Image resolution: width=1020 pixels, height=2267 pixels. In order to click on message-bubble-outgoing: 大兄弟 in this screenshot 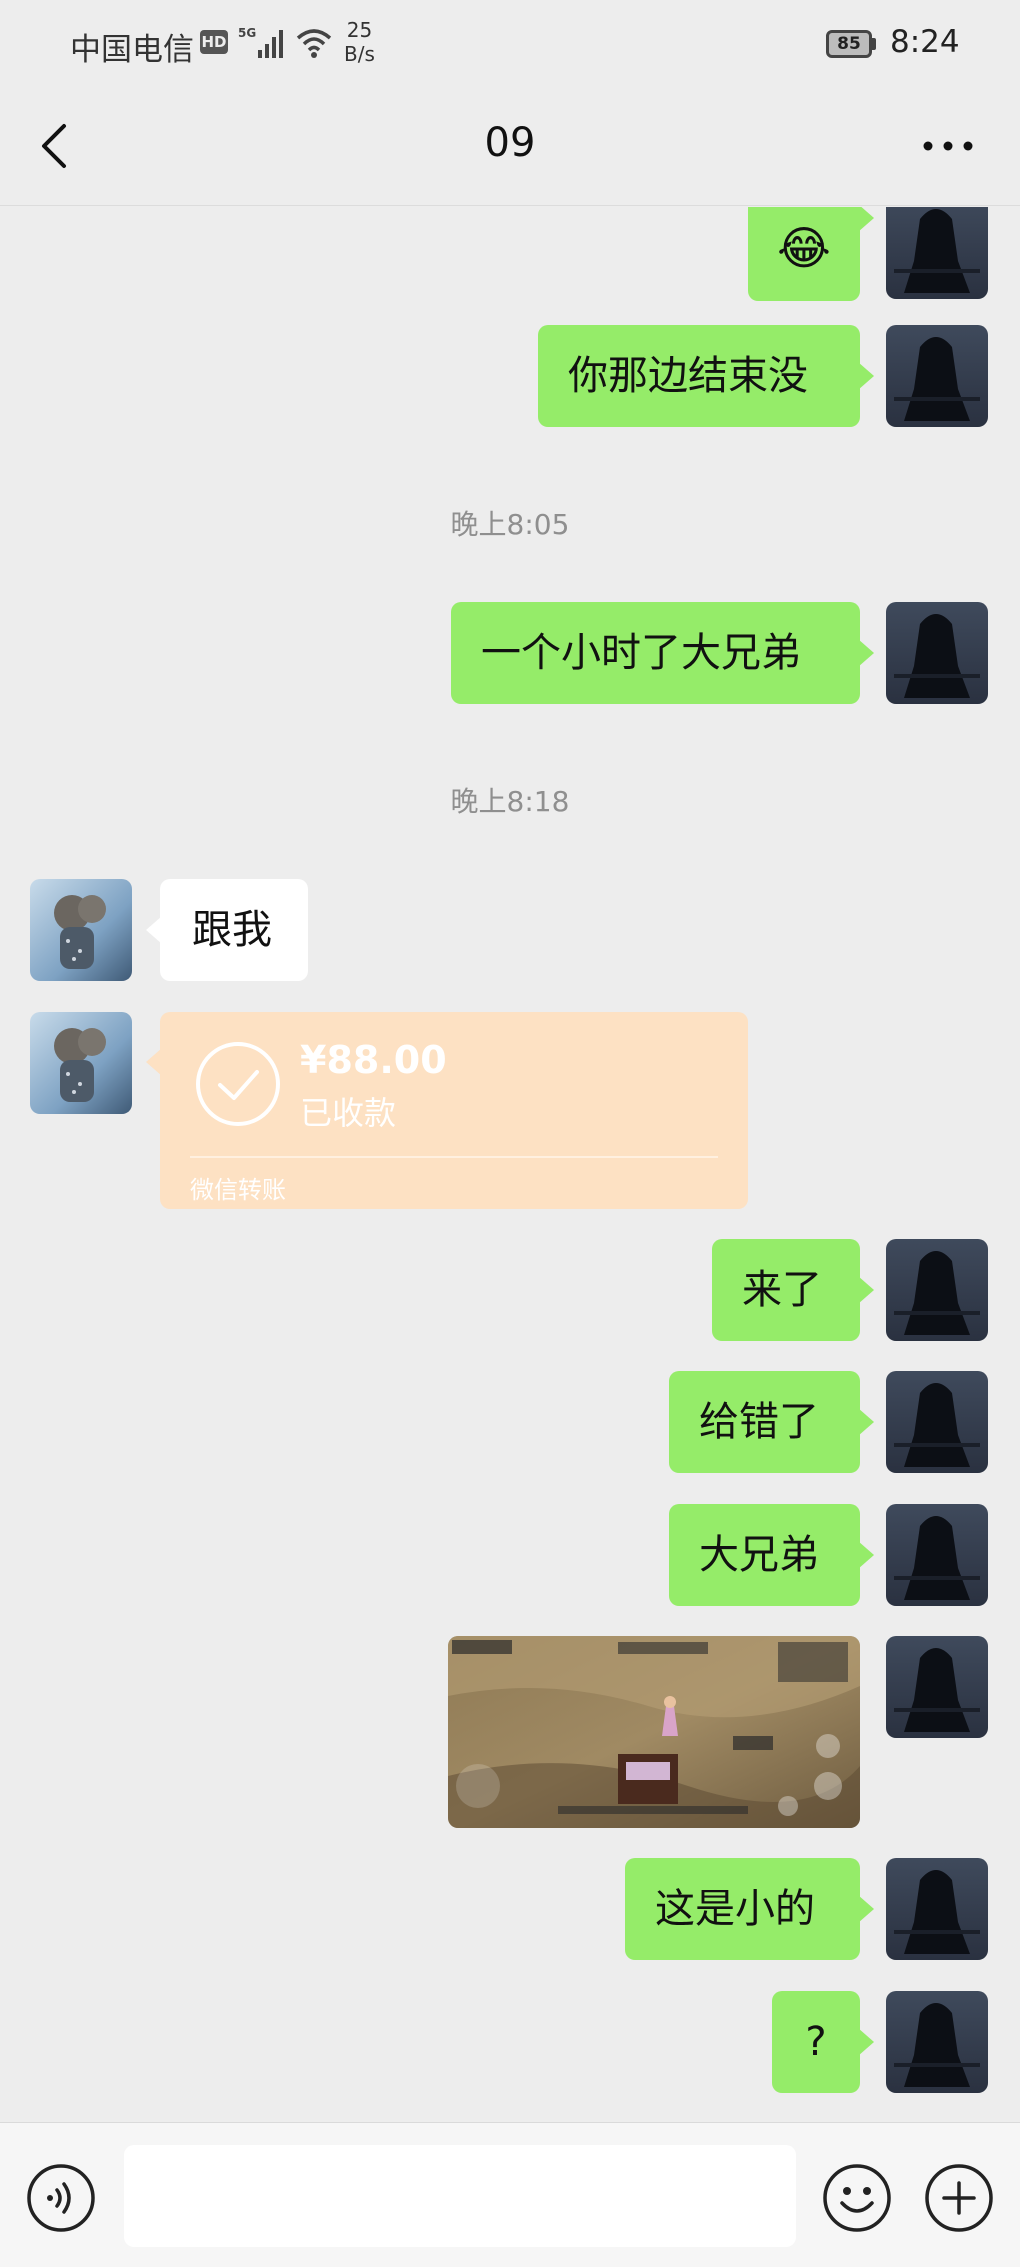, I will do `click(771, 1555)`.